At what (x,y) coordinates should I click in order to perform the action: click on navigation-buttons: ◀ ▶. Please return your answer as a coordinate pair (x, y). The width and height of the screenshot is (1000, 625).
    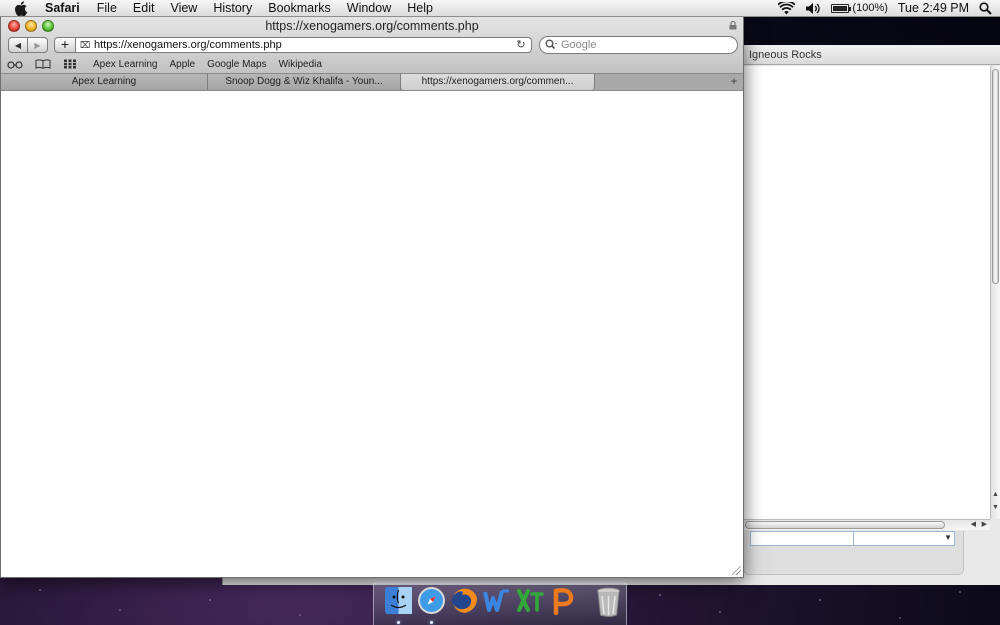
    Looking at the image, I should click on (28, 45).